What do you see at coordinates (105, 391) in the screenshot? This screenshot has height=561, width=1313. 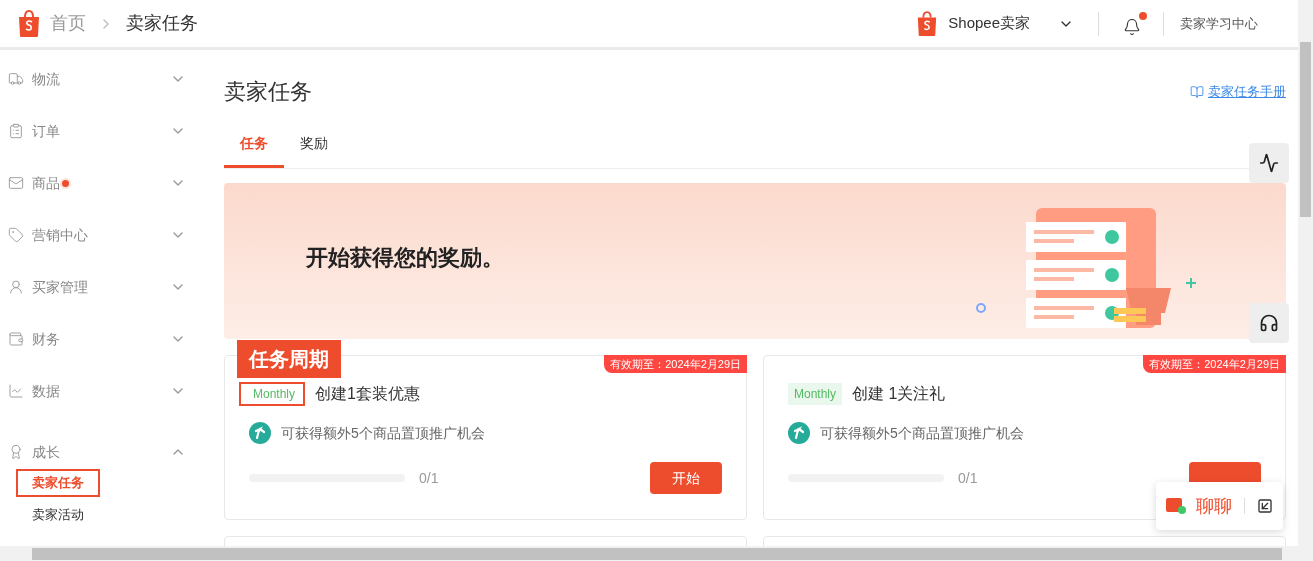 I see `sidebar-item: 数据` at bounding box center [105, 391].